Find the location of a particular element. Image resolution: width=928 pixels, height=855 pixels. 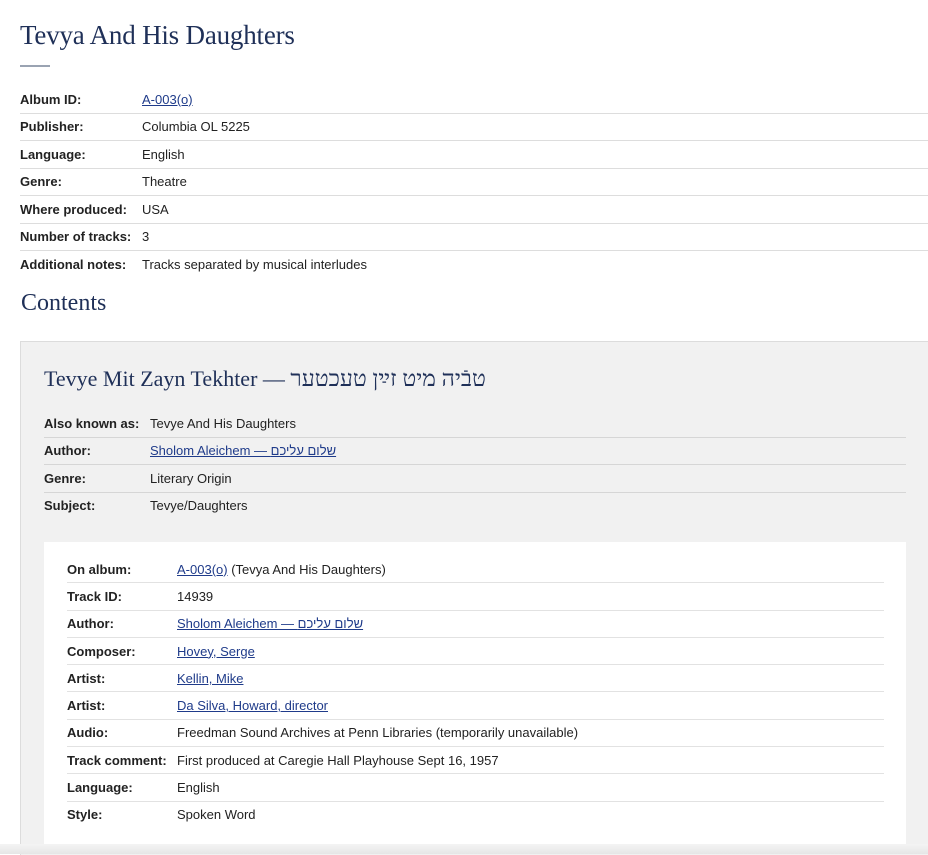

track-row-style: Style: Spoken Word is located at coordinates (475, 814).